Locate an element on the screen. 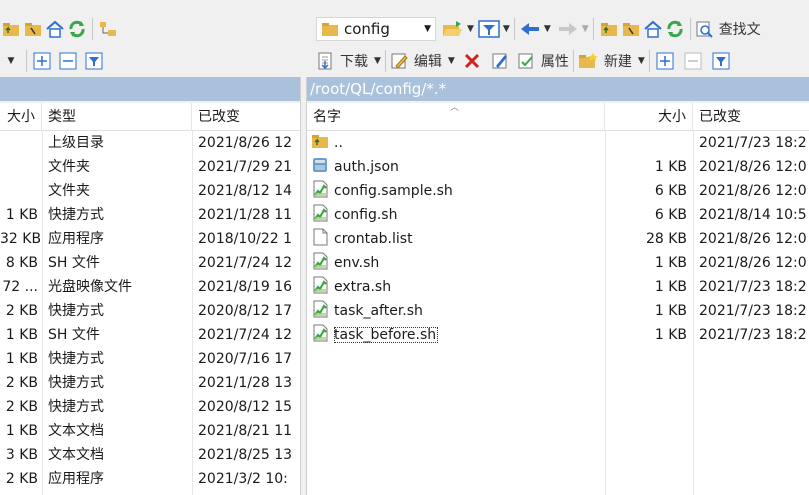 Image resolution: width=809 pixels, height=495 pixels. file-row: task_after.sh 1 KB 2021/7/23 18:2 is located at coordinates (558, 311).